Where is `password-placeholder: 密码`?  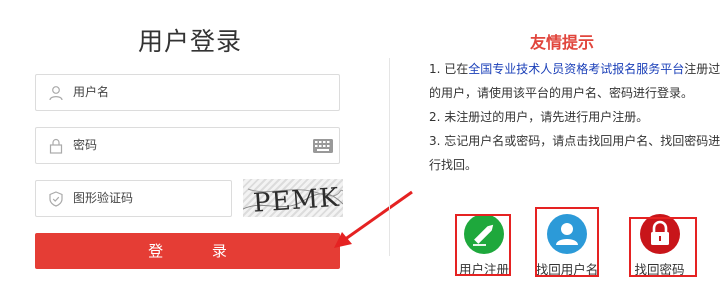 password-placeholder: 密码 is located at coordinates (85, 145).